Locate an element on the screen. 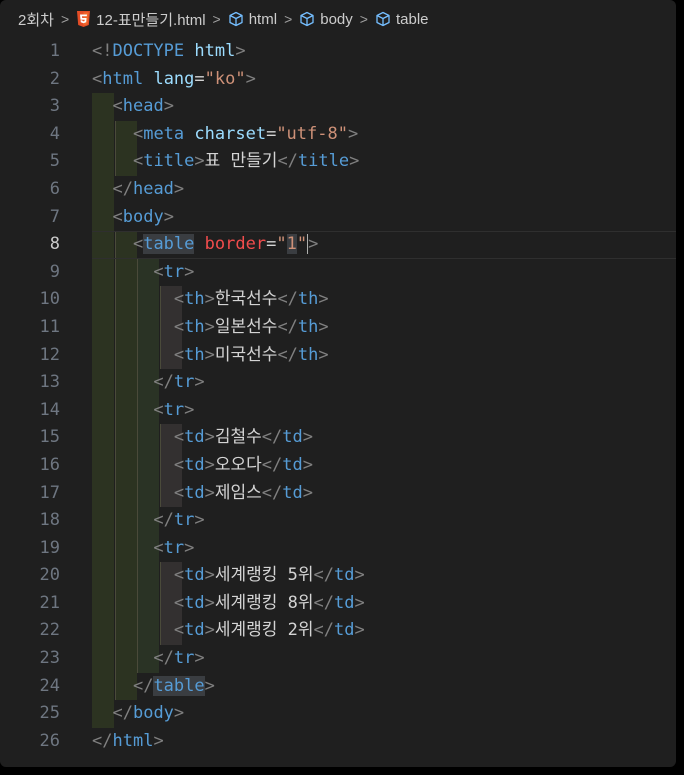 The image size is (684, 775). code-text: <td>세계랭킹 5위</td> is located at coordinates (228, 576).